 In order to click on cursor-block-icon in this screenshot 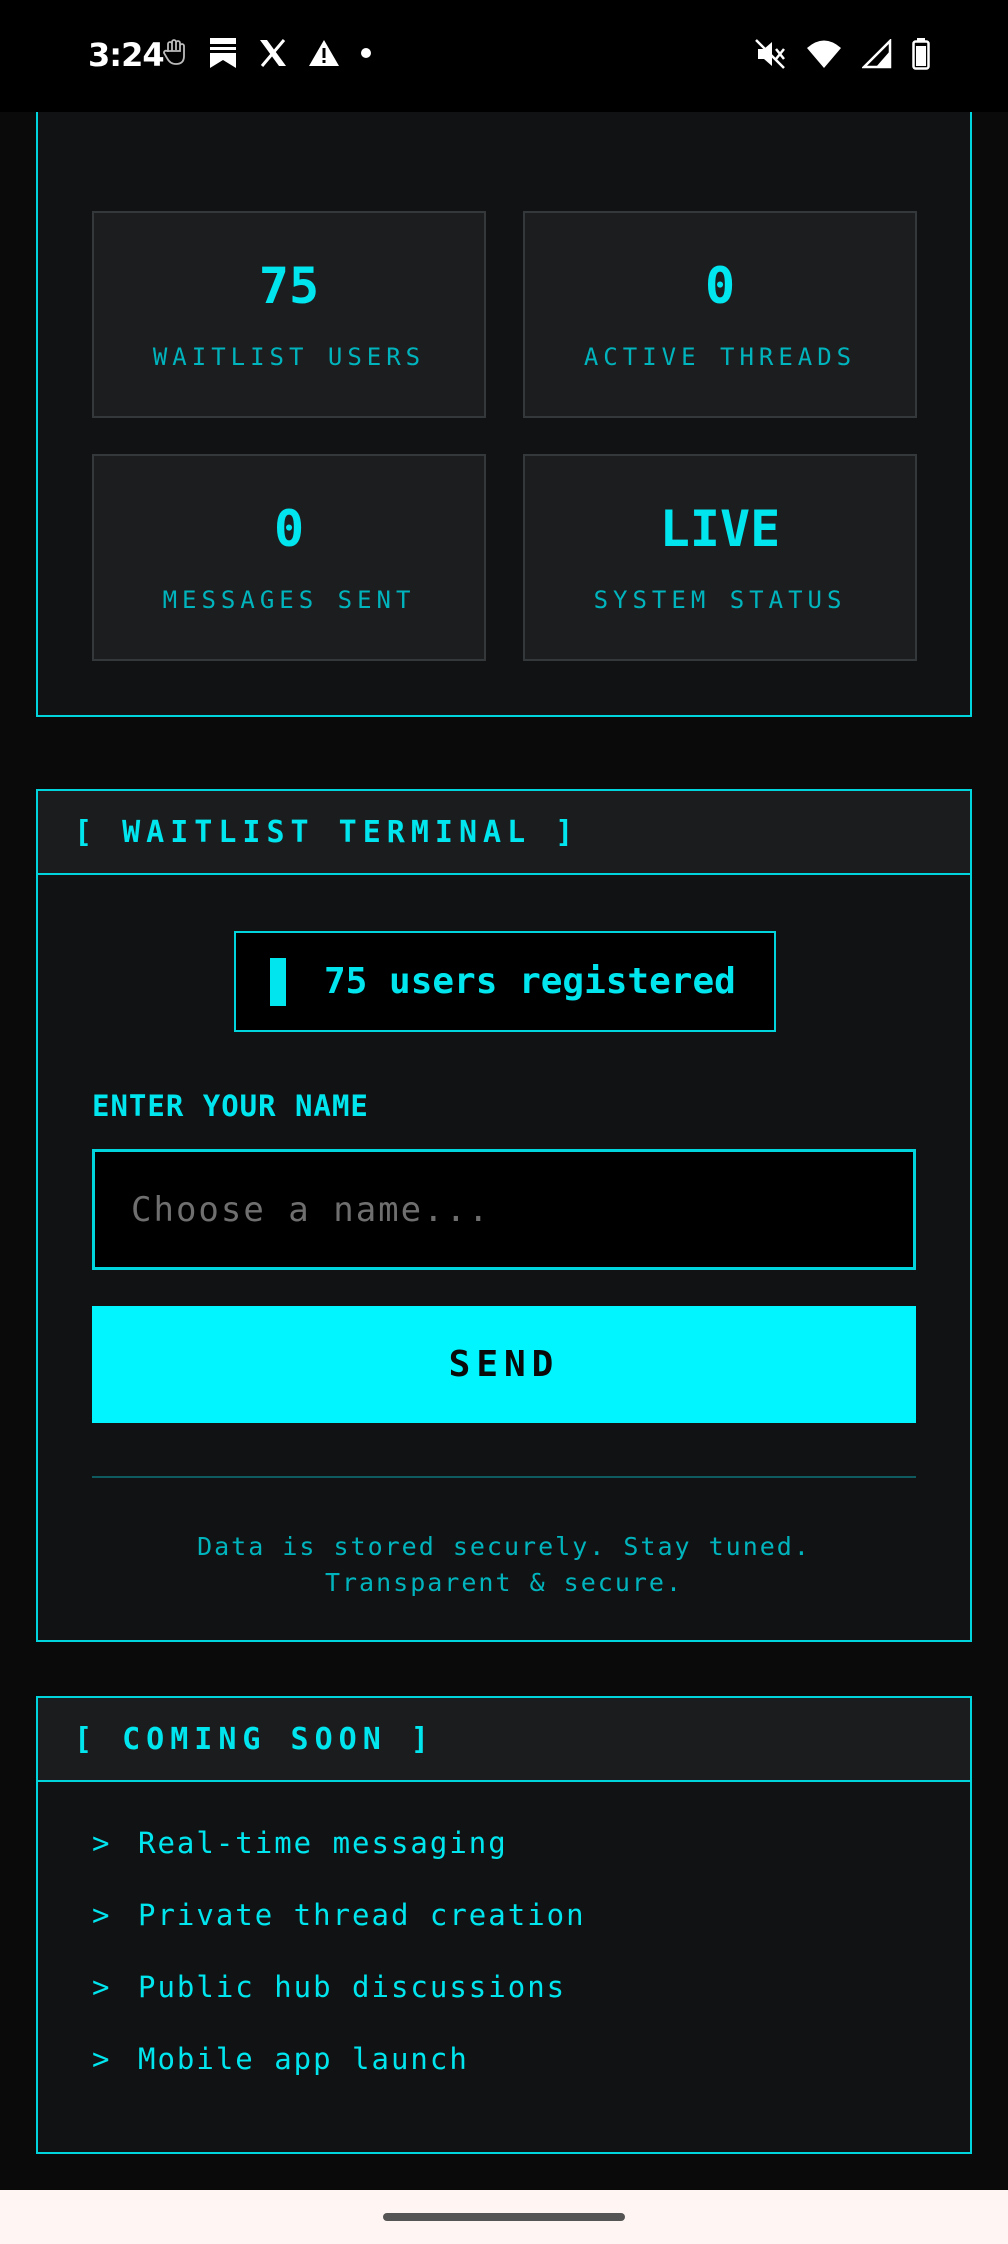, I will do `click(278, 981)`.